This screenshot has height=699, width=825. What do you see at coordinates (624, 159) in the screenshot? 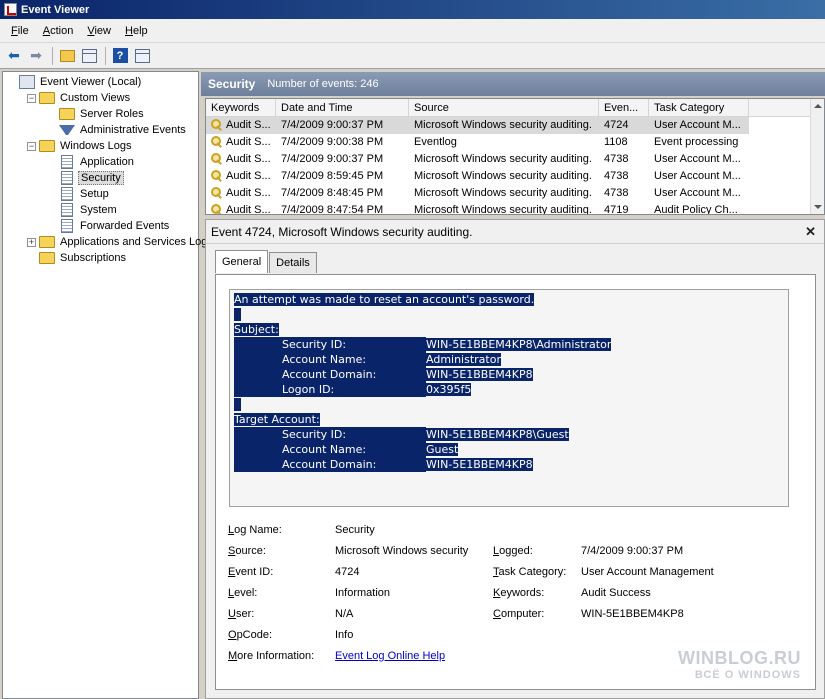
I see `event-cell-id: 4738` at bounding box center [624, 159].